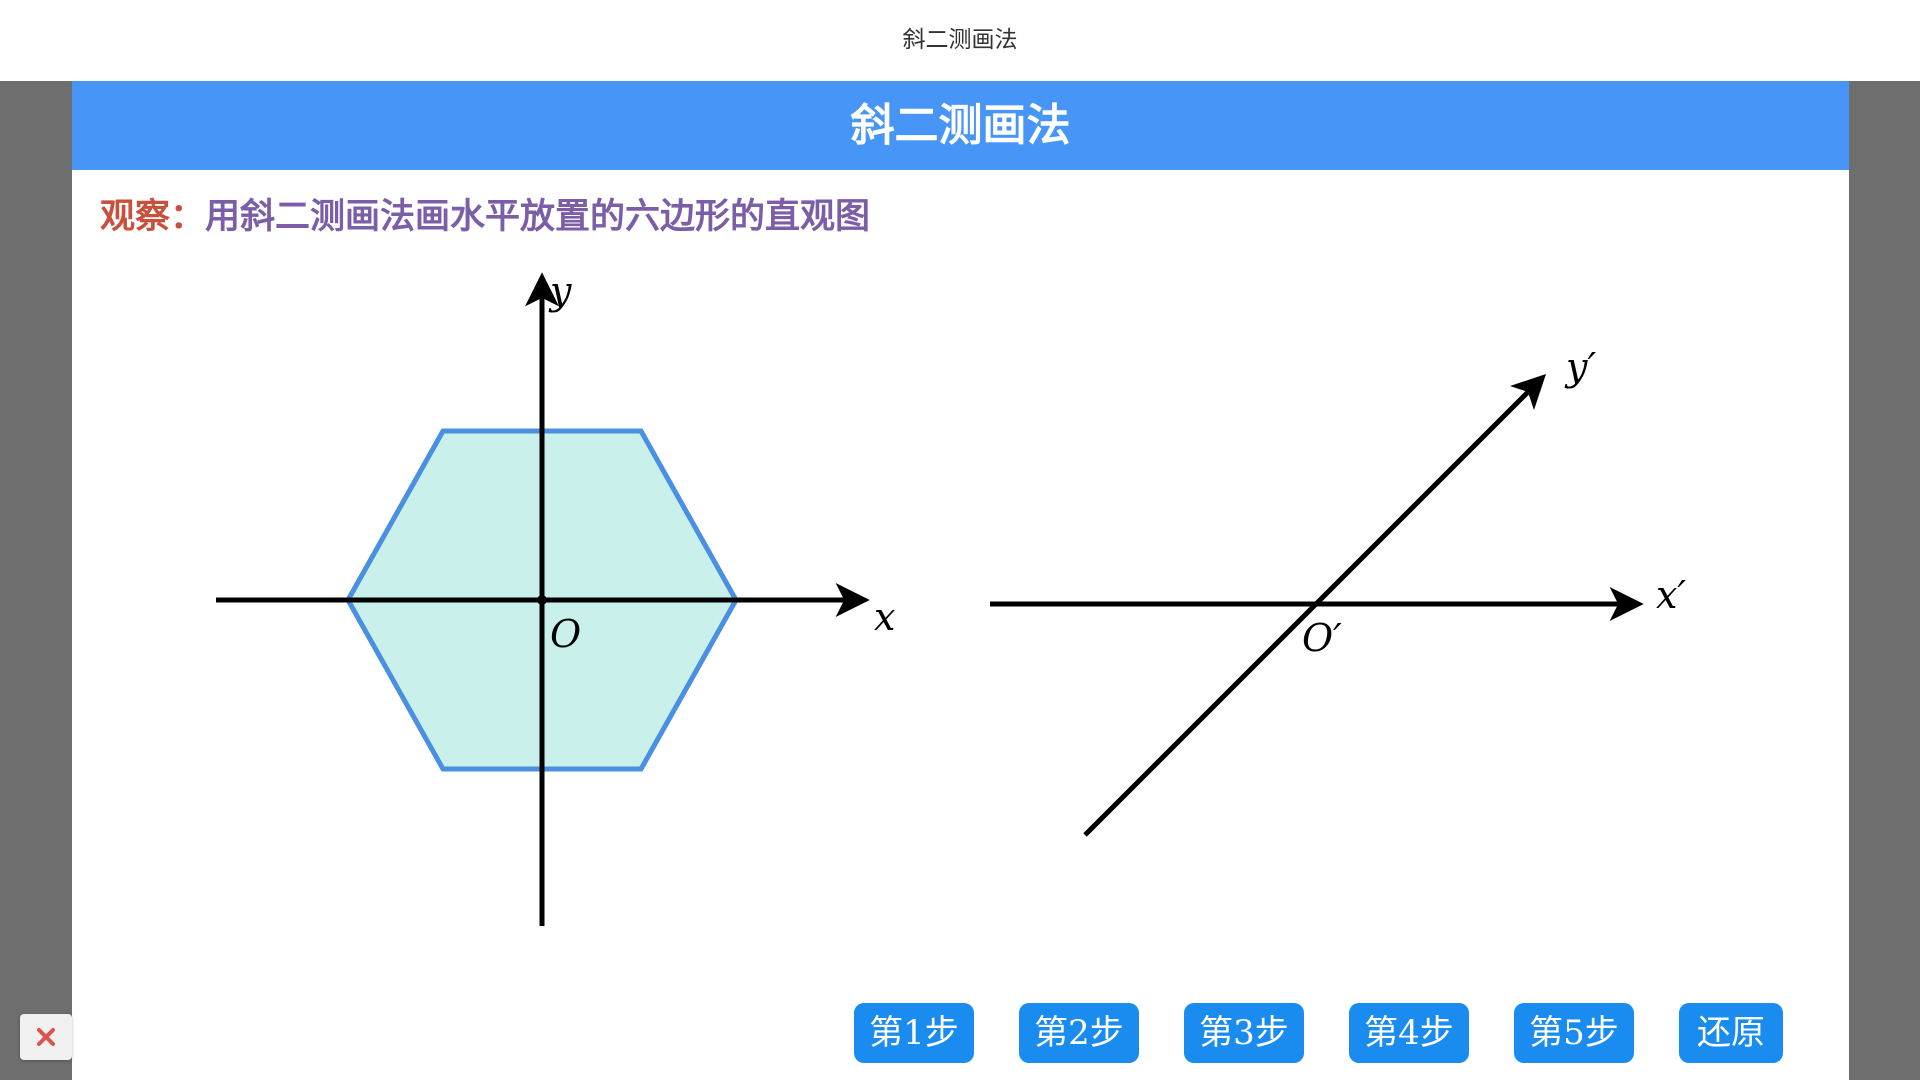 Image resolution: width=1920 pixels, height=1080 pixels. Describe the element at coordinates (1671, 595) in the screenshot. I see `x-prime-axis-label: x′` at that location.